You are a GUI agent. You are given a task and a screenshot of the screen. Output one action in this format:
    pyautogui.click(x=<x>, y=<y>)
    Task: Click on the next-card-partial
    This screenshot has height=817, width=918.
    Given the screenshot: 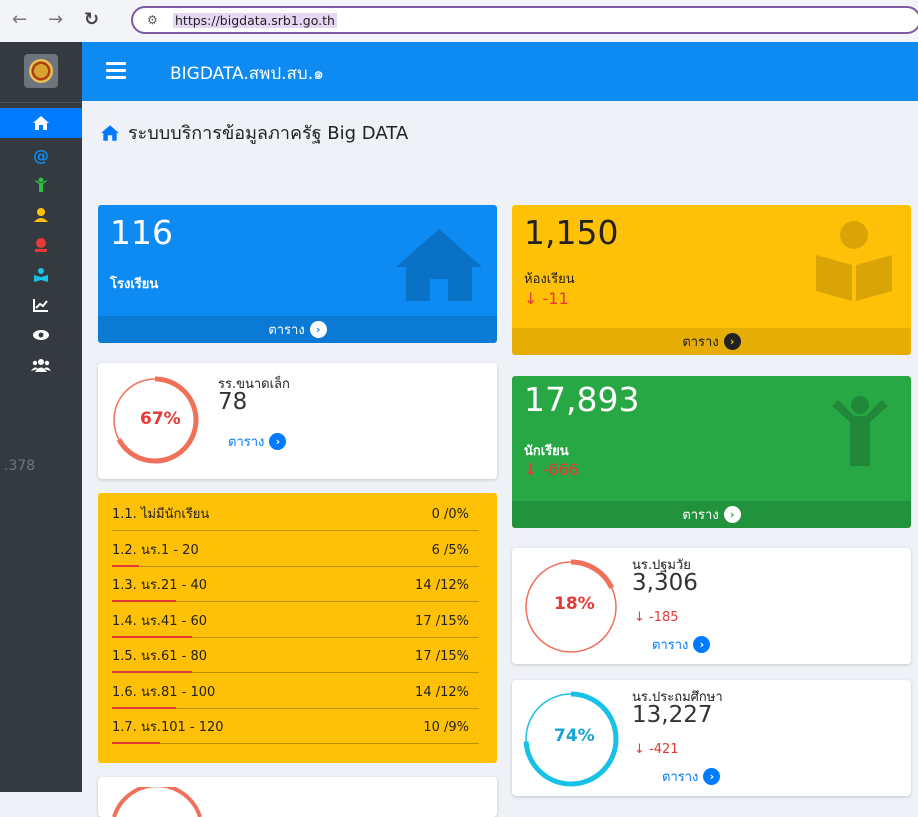 What is the action you would take?
    pyautogui.click(x=297, y=797)
    